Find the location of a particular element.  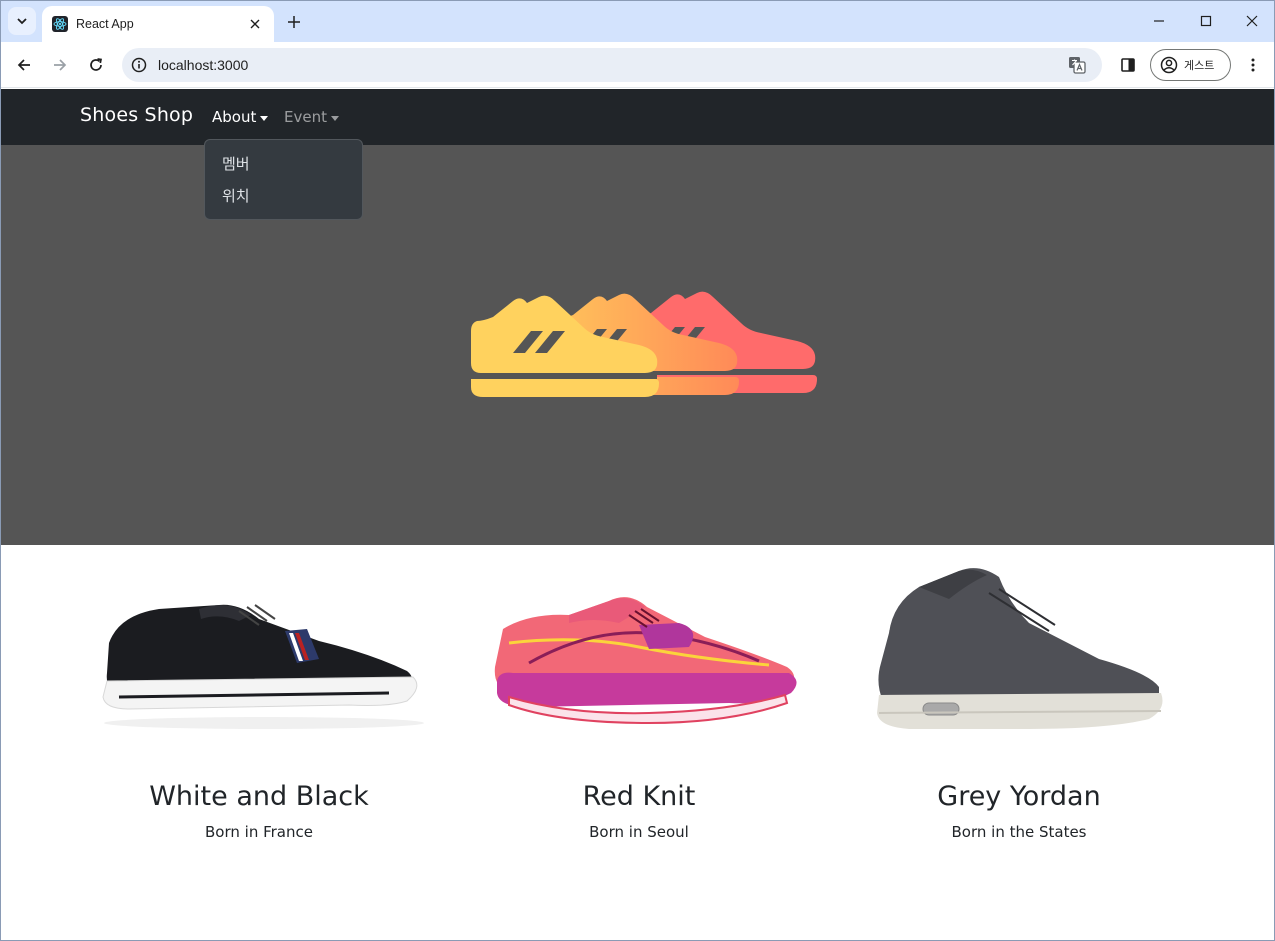

brand-link: Shoes Shop is located at coordinates (136, 115).